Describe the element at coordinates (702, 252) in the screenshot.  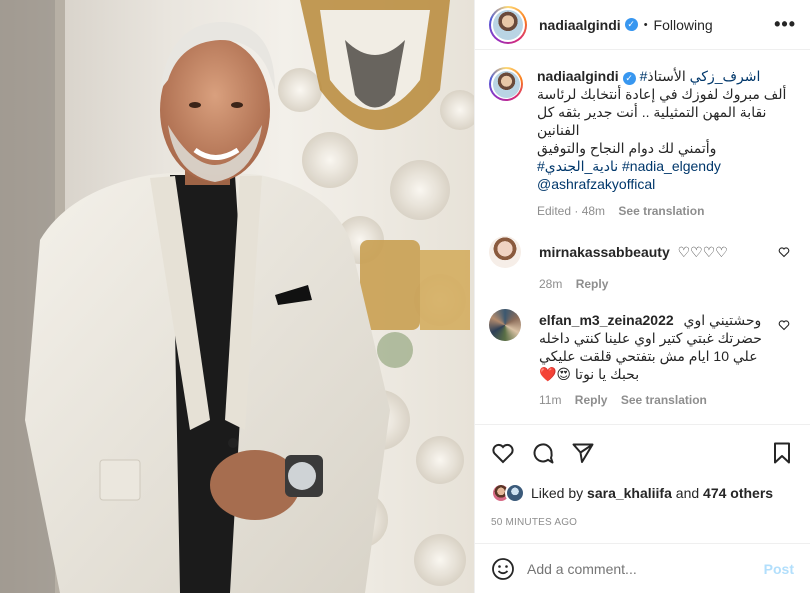
I see `comment-text: ♡♡♡♡` at that location.